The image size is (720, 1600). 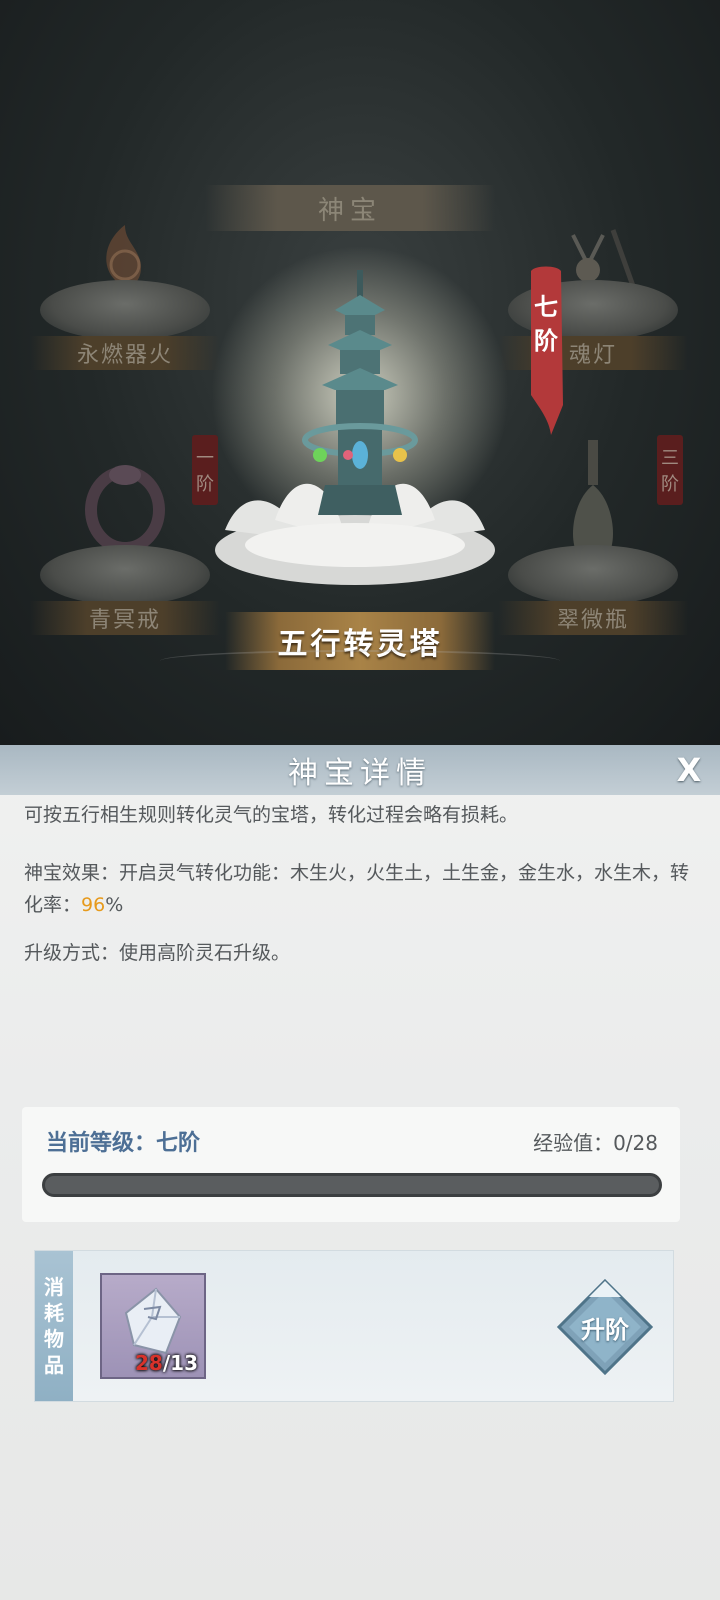 What do you see at coordinates (354, 1326) in the screenshot?
I see `consume-section: 消 耗 物 品 28/13 升阶` at bounding box center [354, 1326].